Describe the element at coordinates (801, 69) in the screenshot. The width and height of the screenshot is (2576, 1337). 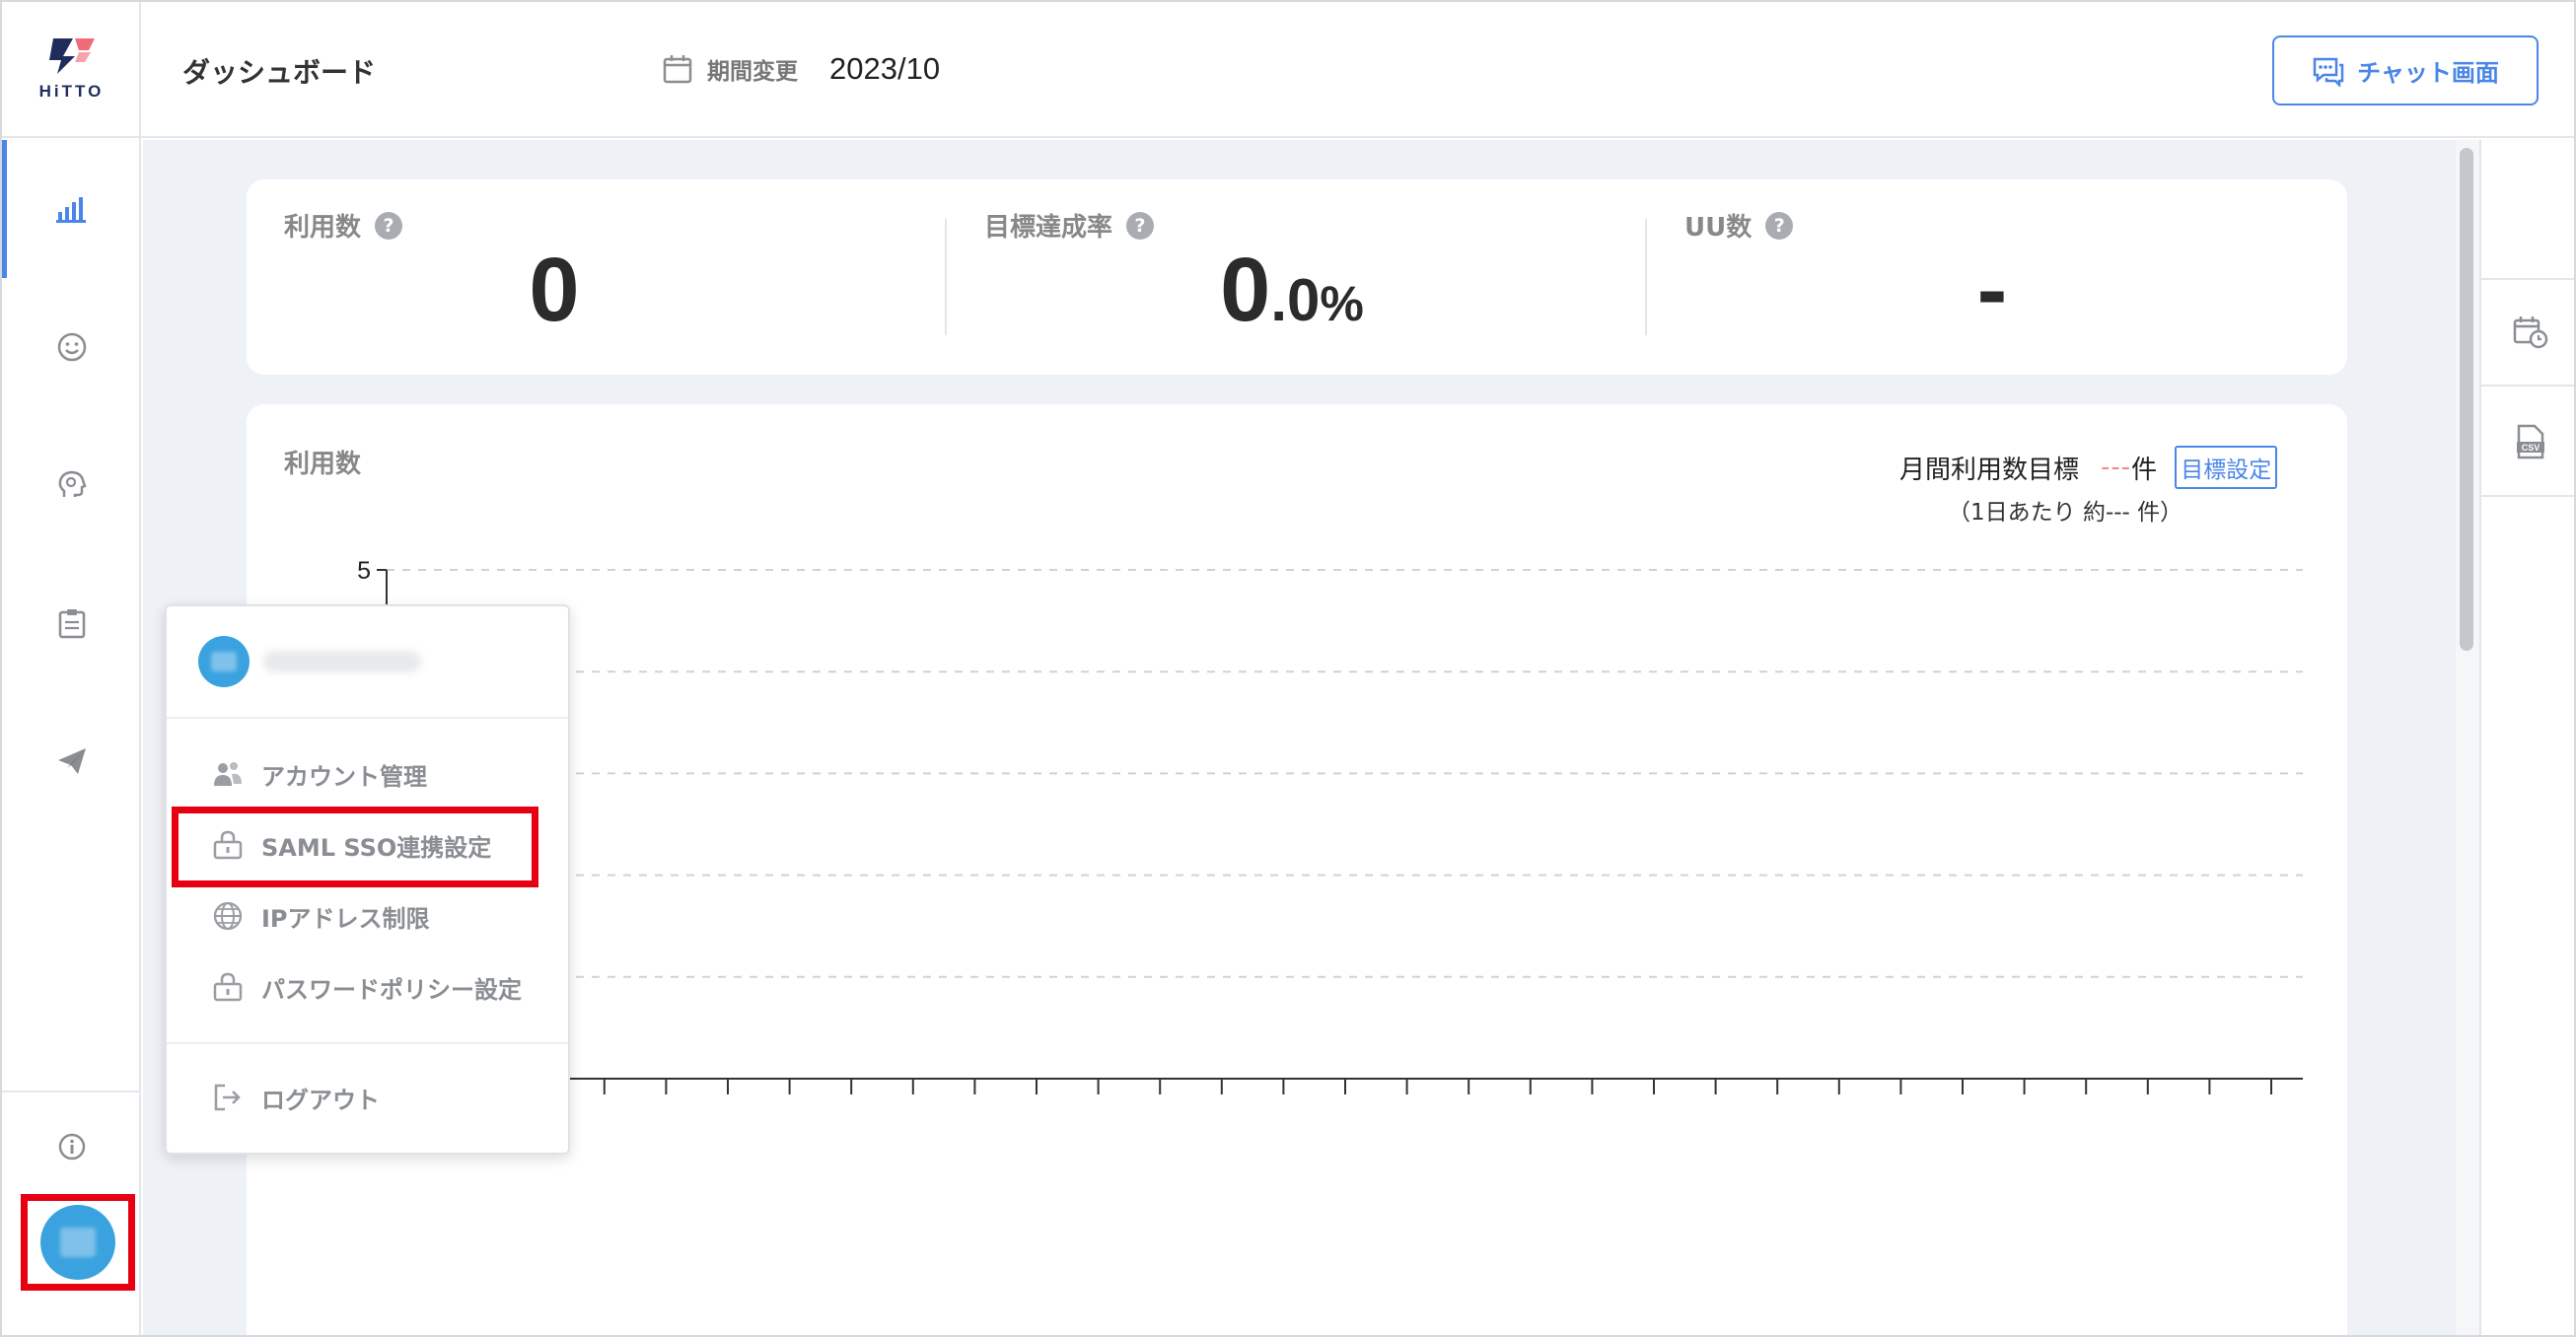
I see `period-selector: 期間変更 2023/10` at that location.